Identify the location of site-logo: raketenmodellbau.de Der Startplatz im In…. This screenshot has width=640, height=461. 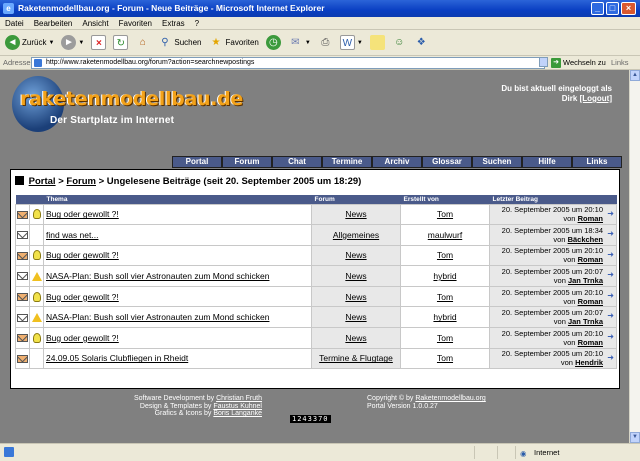
(137, 111).